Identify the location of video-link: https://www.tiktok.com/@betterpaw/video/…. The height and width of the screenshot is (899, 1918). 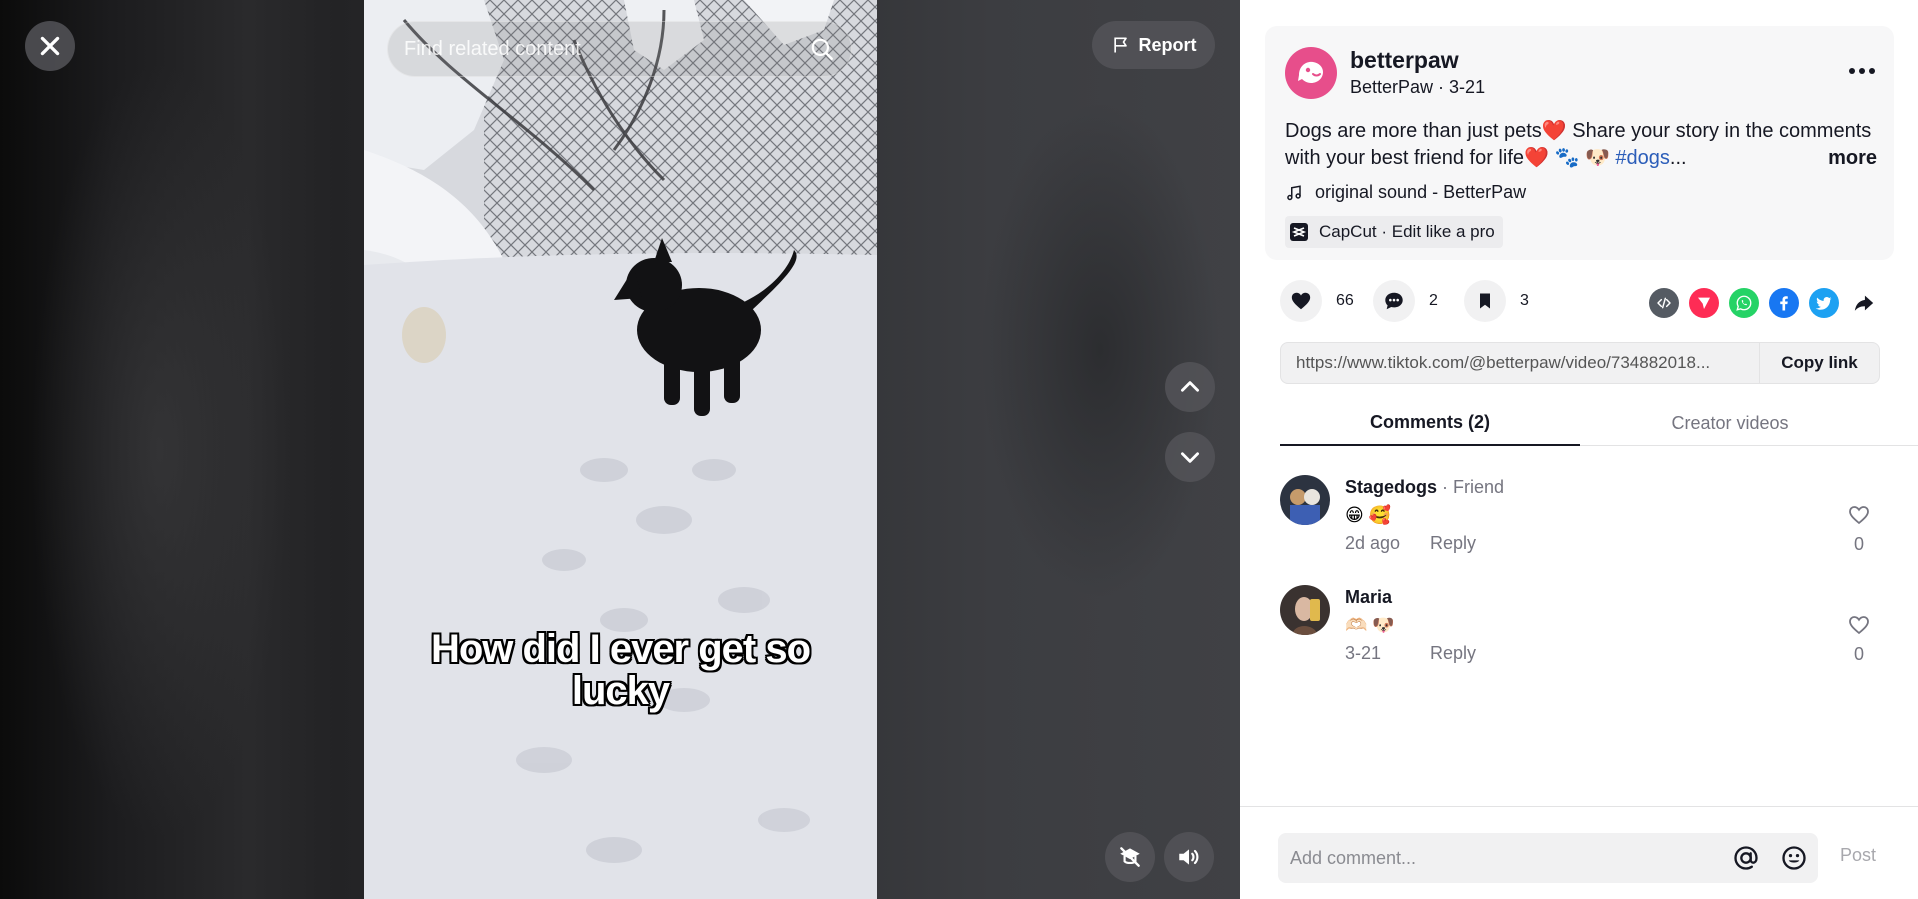
(1520, 363).